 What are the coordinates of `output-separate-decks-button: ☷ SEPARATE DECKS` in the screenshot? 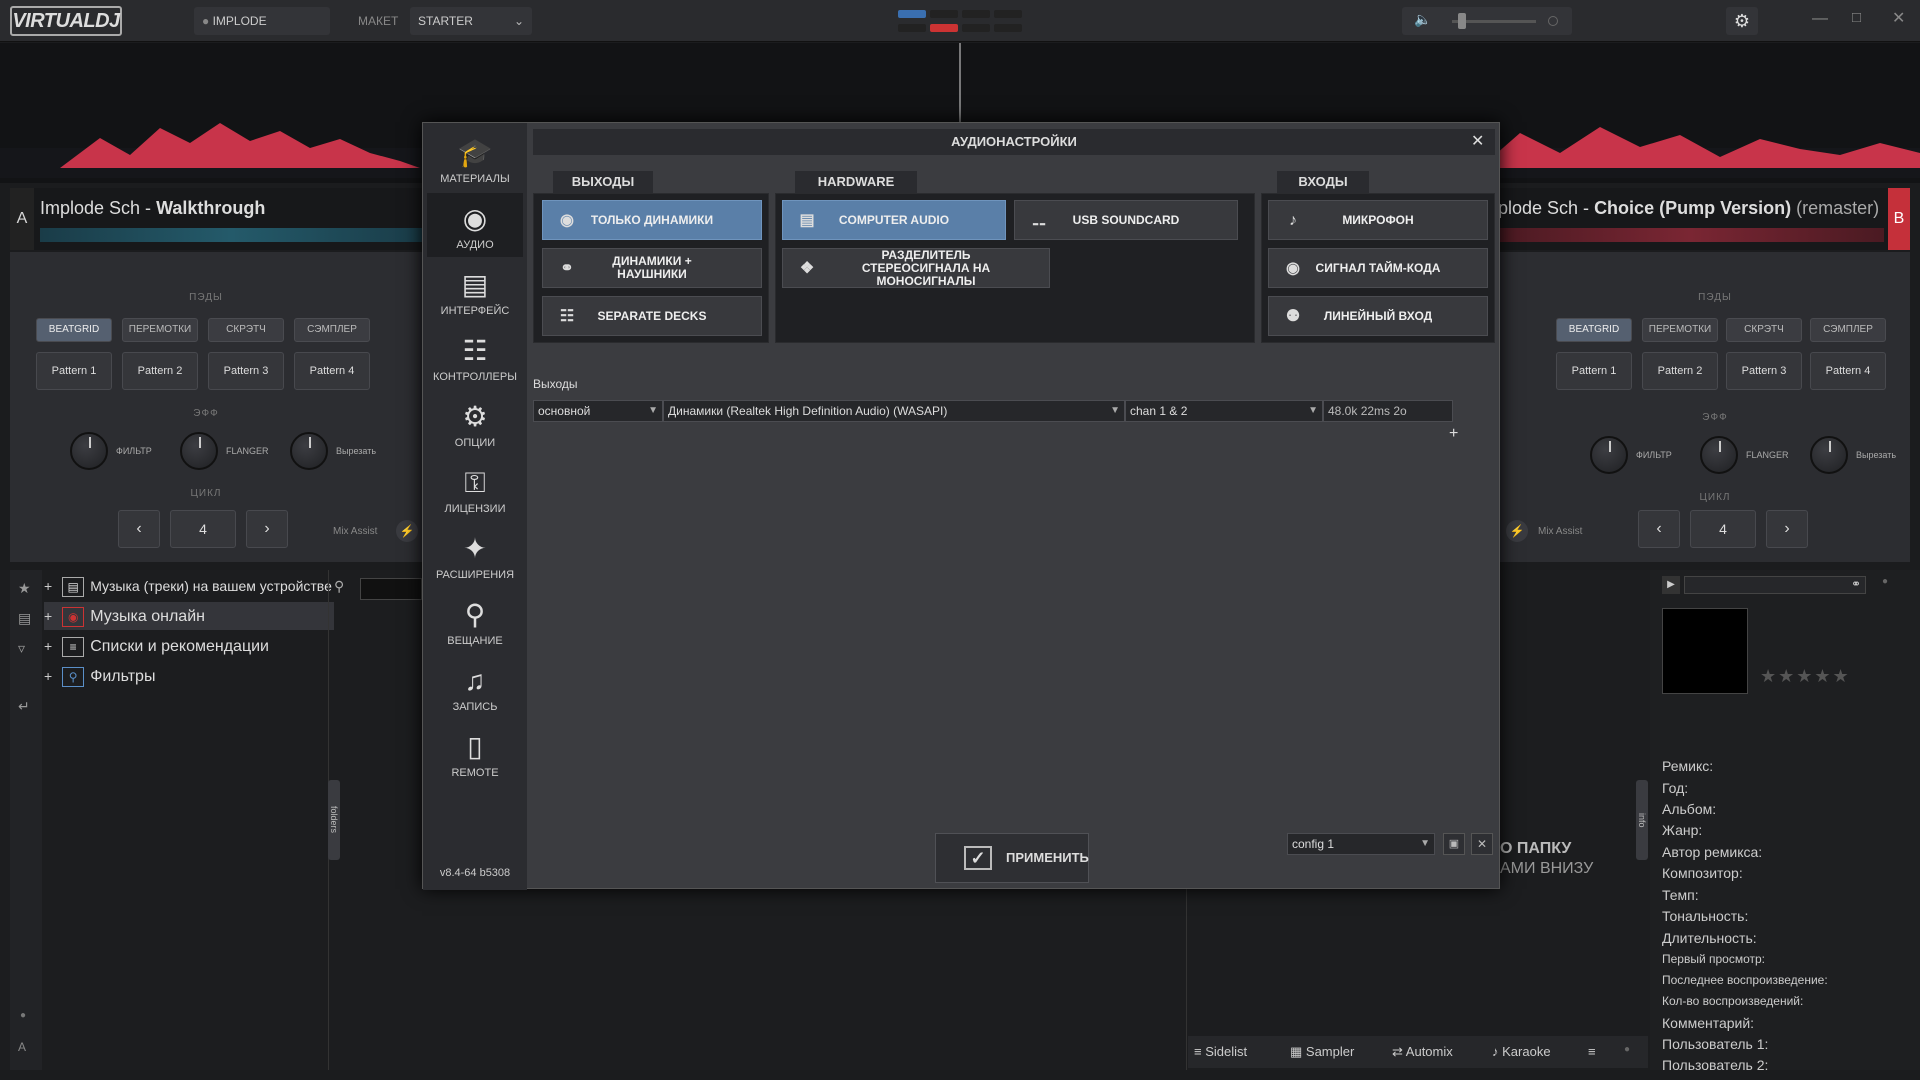 It's located at (652, 316).